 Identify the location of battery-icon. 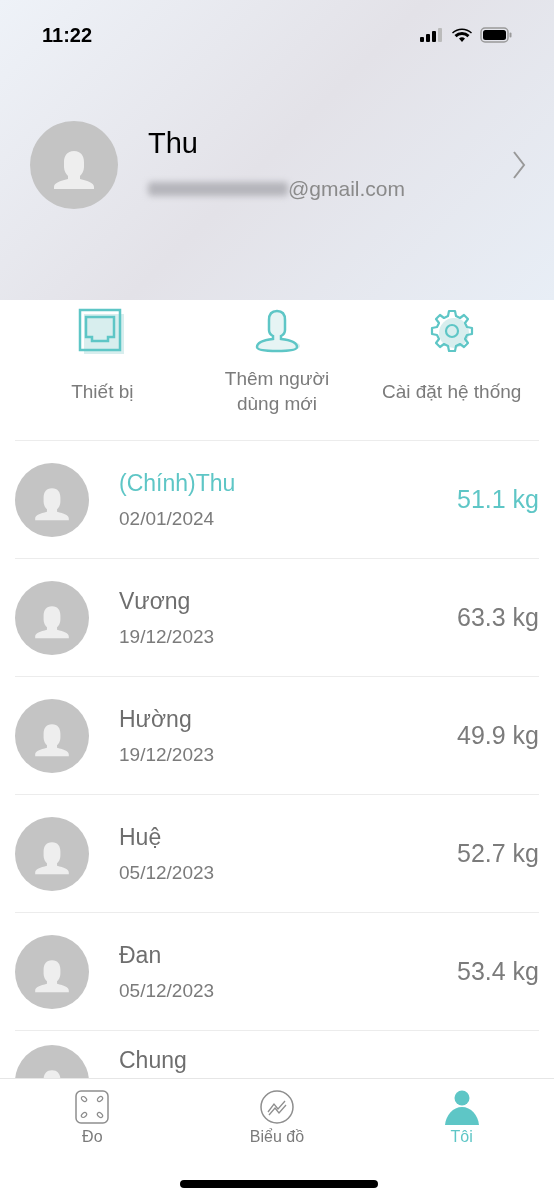
(496, 35).